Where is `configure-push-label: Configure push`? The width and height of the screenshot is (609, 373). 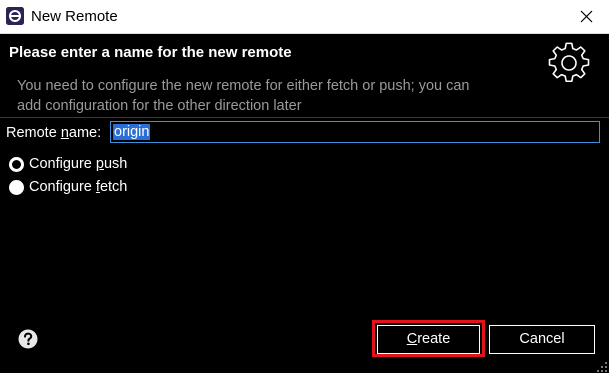 configure-push-label: Configure push is located at coordinates (78, 164).